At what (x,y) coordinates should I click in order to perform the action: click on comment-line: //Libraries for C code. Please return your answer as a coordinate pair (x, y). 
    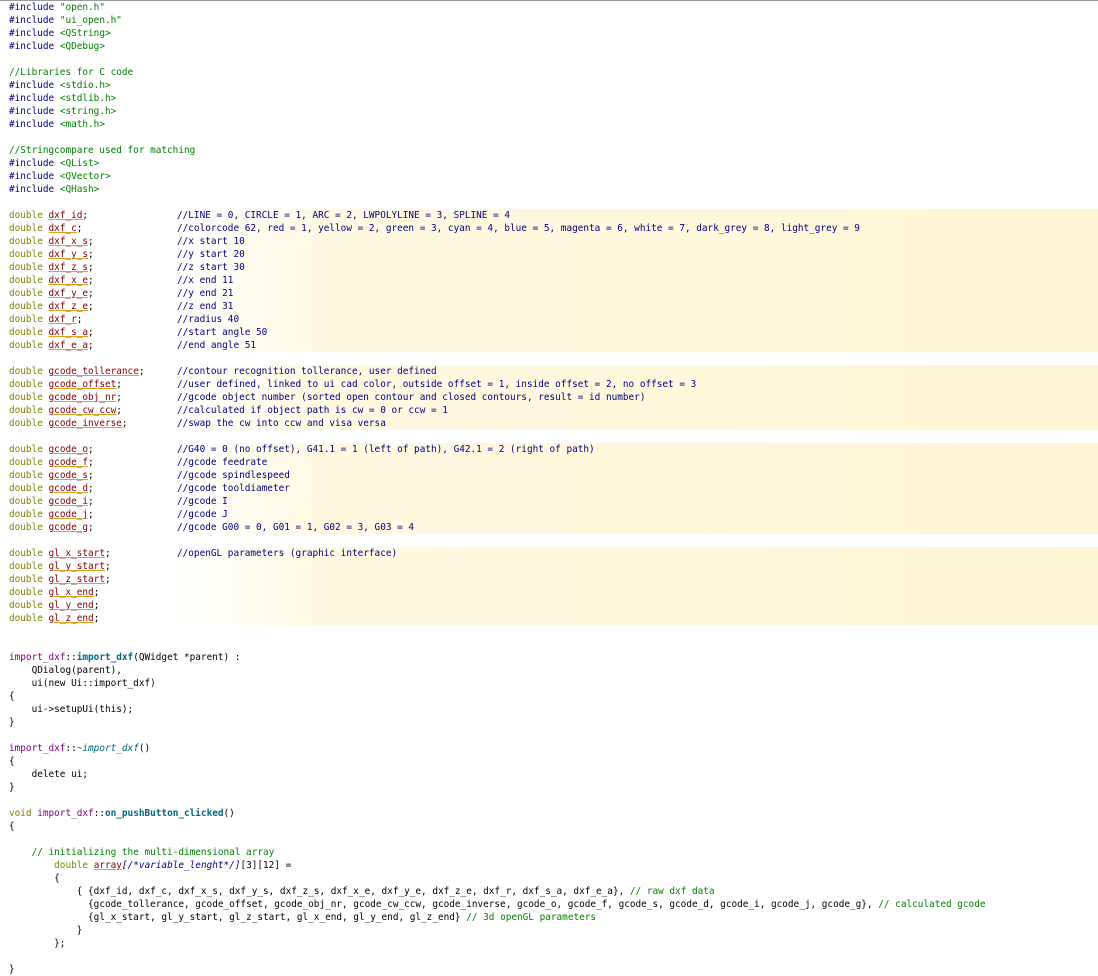
    Looking at the image, I should click on (549, 72).